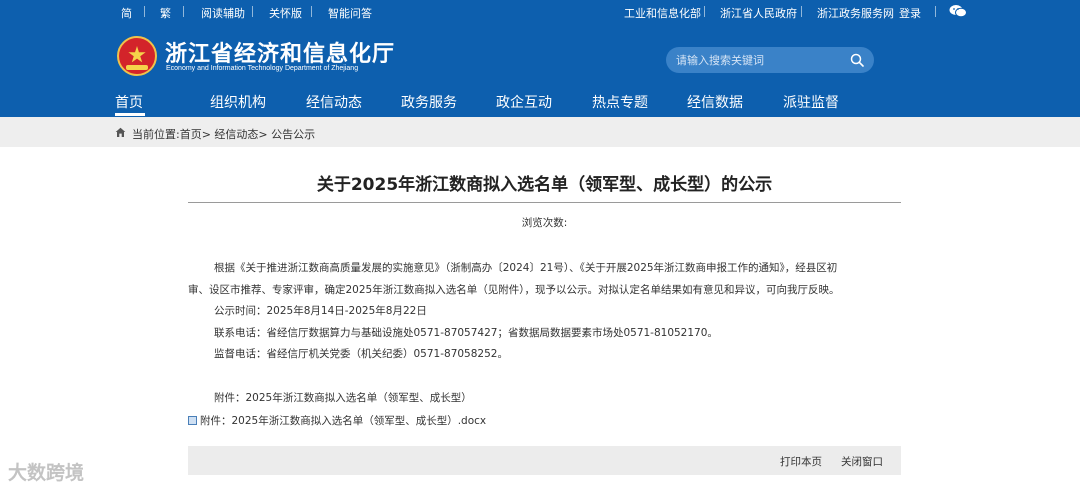  What do you see at coordinates (46, 473) in the screenshot?
I see `watermark: 大数跨境` at bounding box center [46, 473].